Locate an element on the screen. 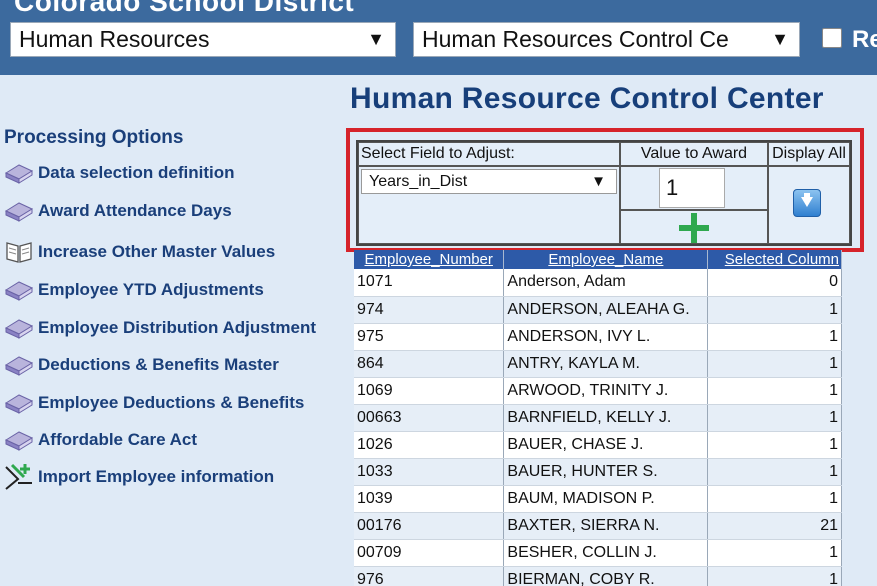  column-header-employee-number: Employee_Number is located at coordinates (429, 259).